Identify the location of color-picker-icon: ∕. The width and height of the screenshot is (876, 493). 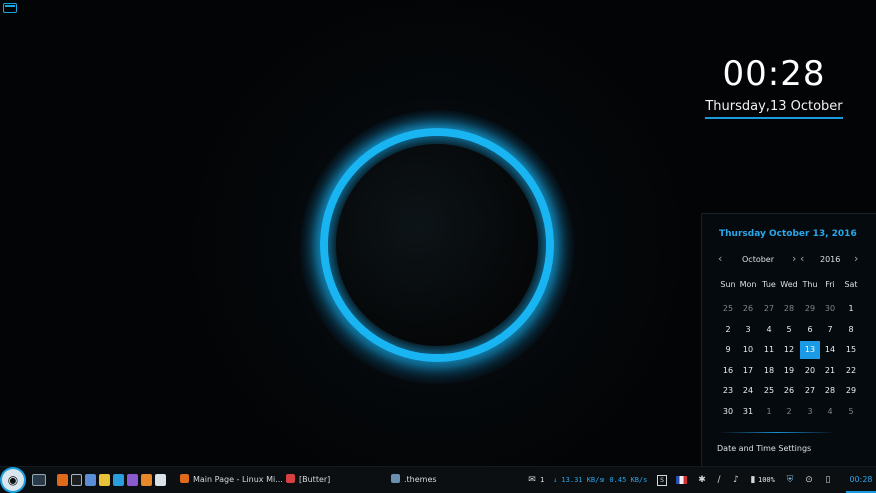
(719, 480).